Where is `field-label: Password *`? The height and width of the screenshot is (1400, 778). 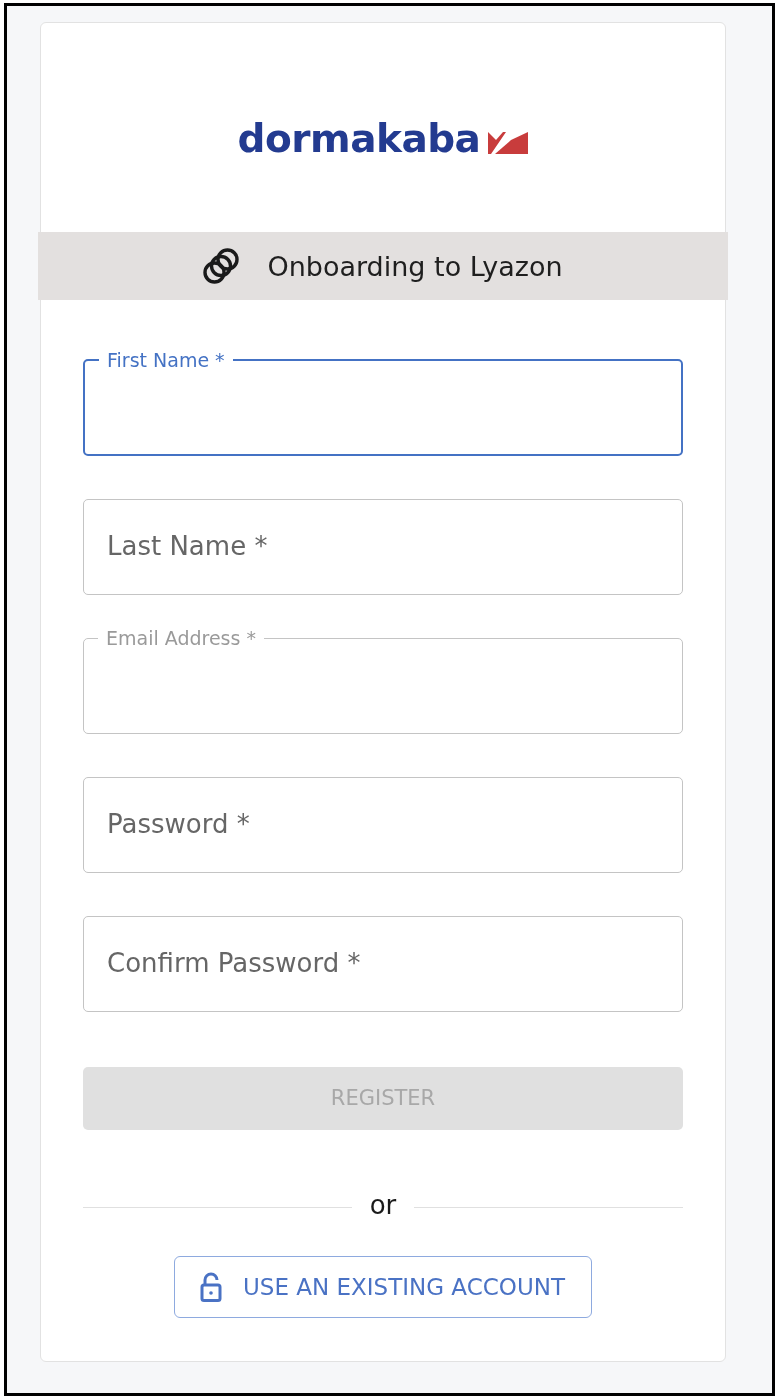 field-label: Password * is located at coordinates (178, 824).